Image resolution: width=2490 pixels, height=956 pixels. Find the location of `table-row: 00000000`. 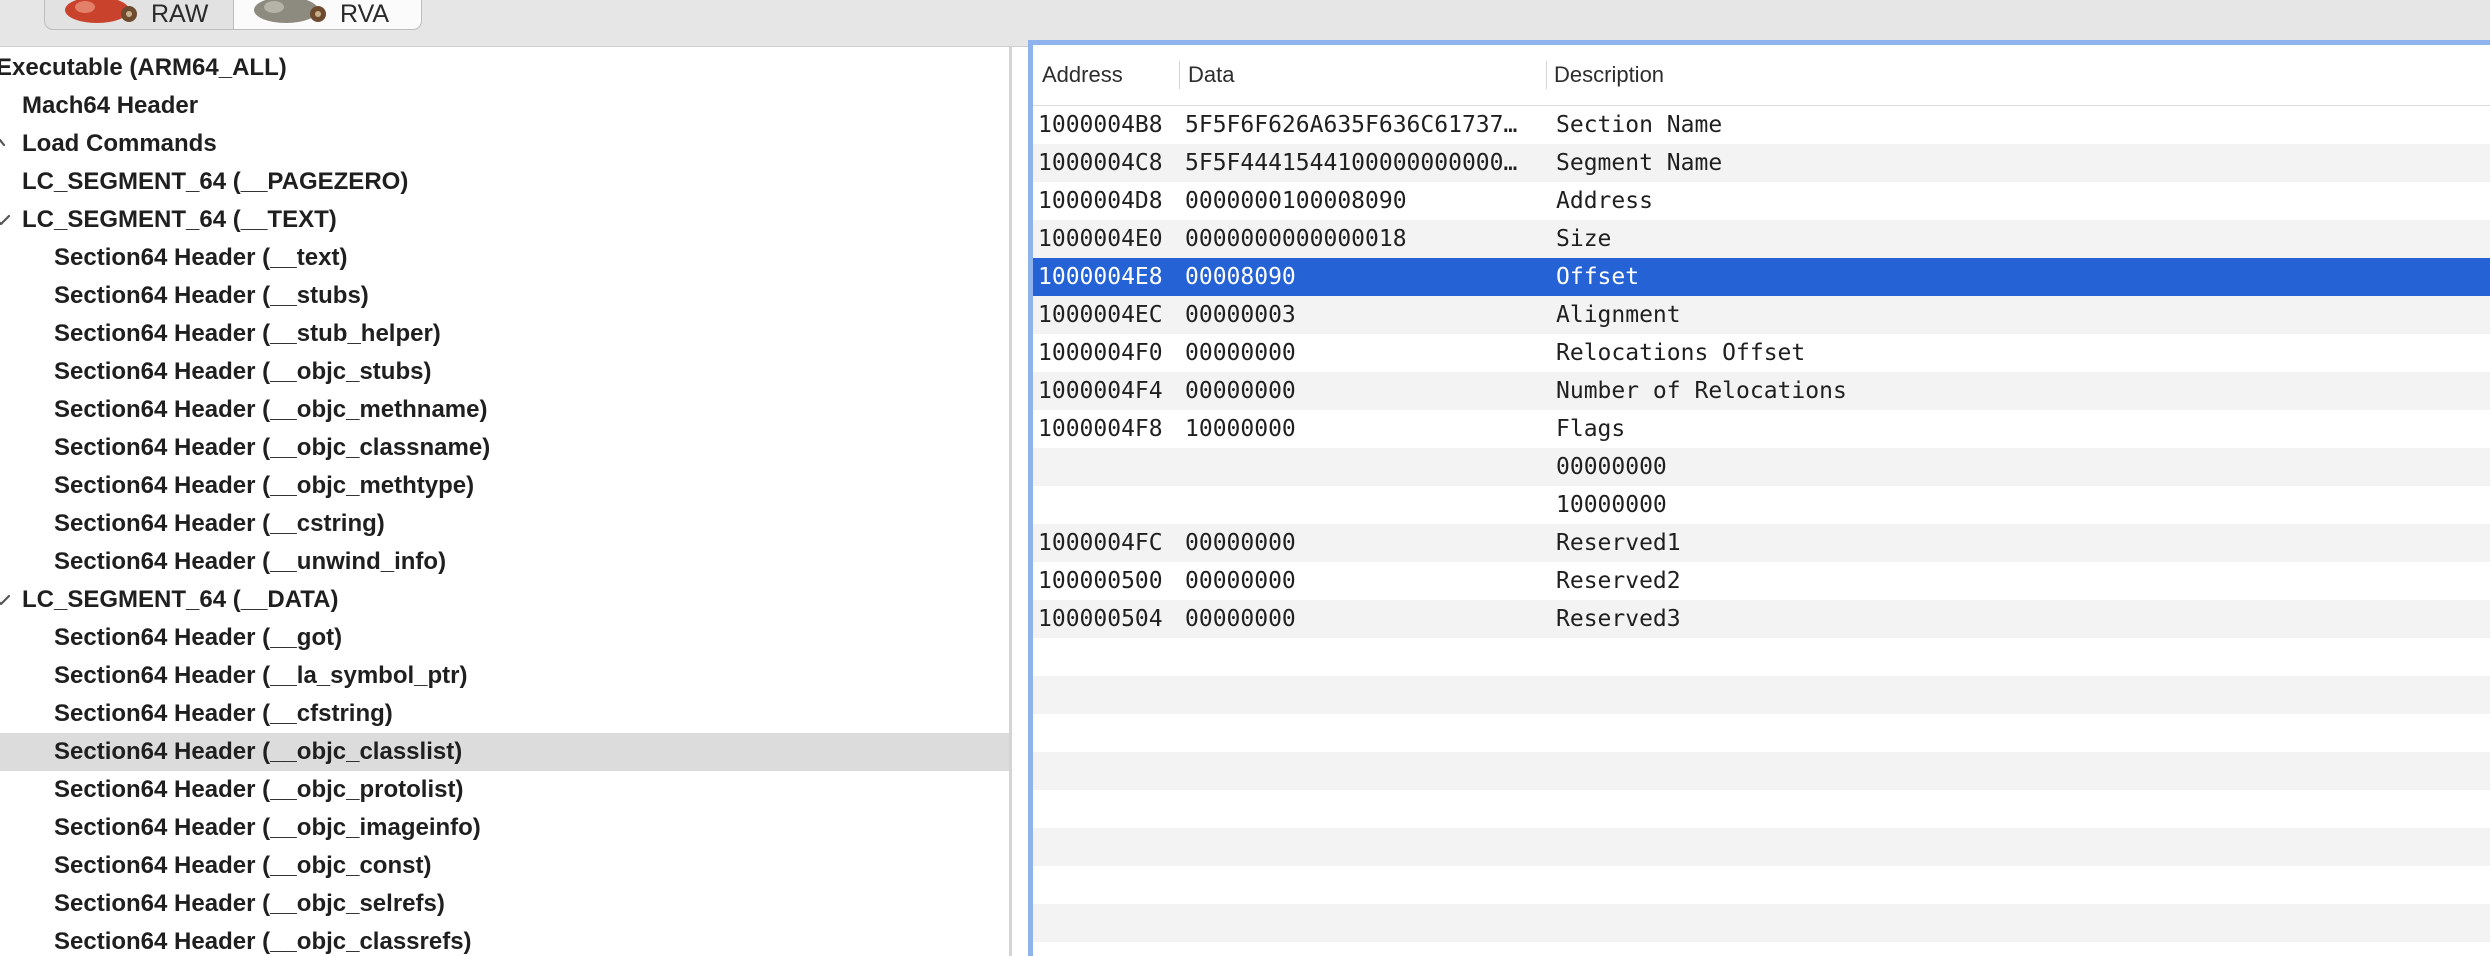

table-row: 00000000 is located at coordinates (1761, 467).